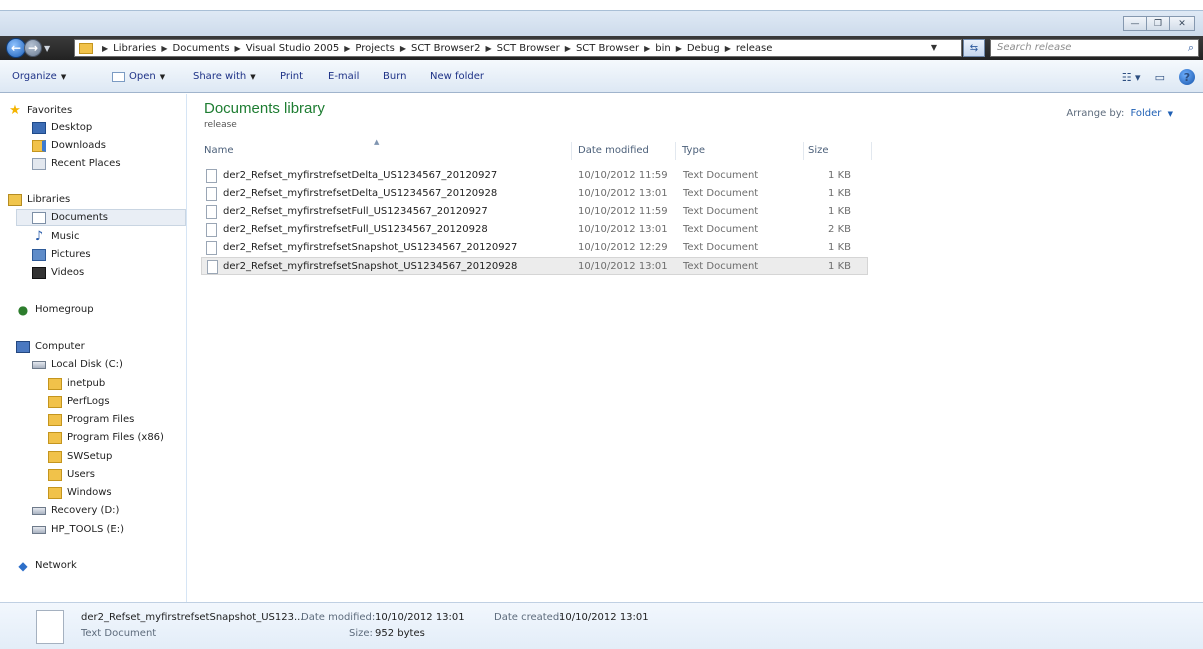  Describe the element at coordinates (374, 48) in the screenshot. I see `breadcrumb-item: Projects` at that location.